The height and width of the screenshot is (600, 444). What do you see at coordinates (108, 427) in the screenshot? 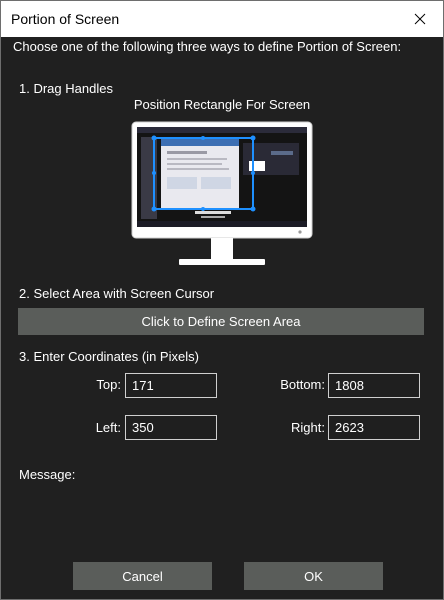
I see `left-label: Left:` at bounding box center [108, 427].